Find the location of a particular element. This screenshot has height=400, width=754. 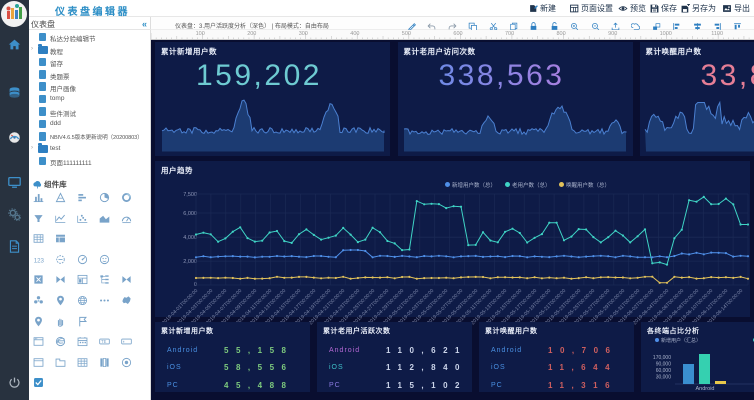

svg-text: 30,000 is located at coordinates (664, 377).